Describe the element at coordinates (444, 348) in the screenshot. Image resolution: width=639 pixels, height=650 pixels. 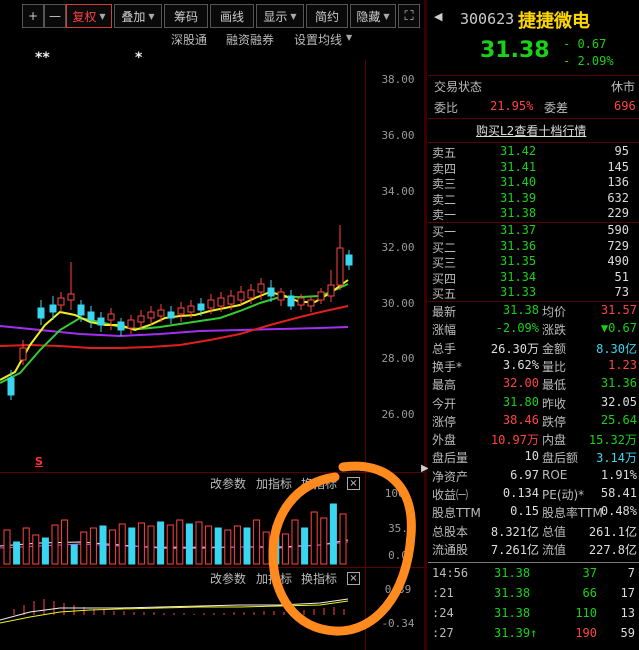
I see `stat-label: 总手` at that location.